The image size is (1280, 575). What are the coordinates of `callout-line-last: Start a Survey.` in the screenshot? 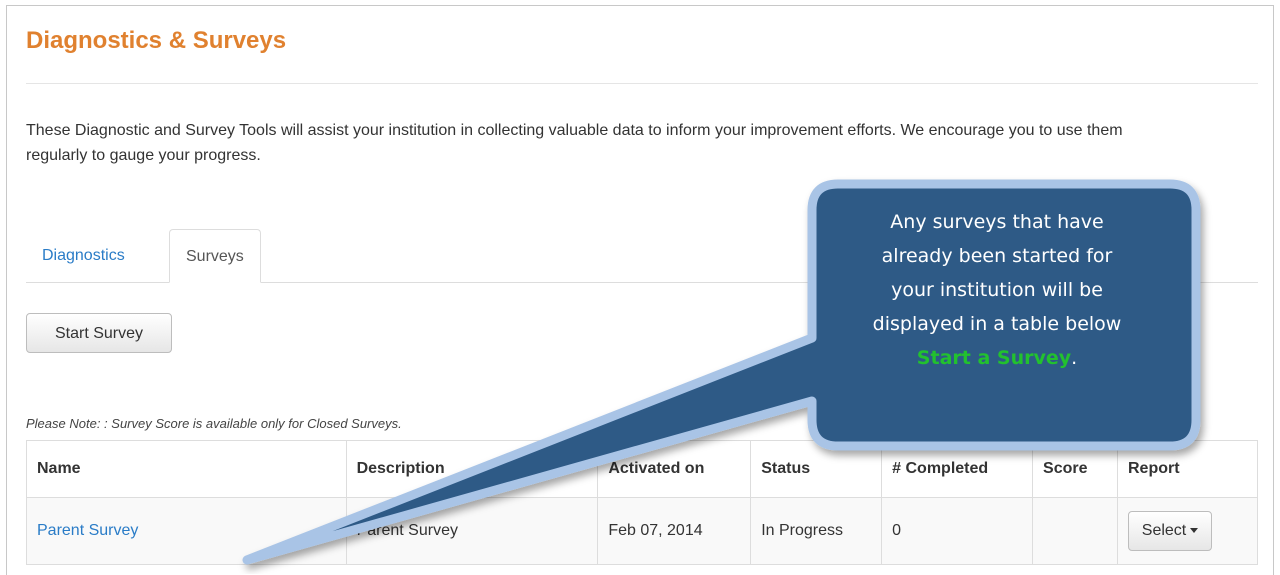 It's located at (997, 358).